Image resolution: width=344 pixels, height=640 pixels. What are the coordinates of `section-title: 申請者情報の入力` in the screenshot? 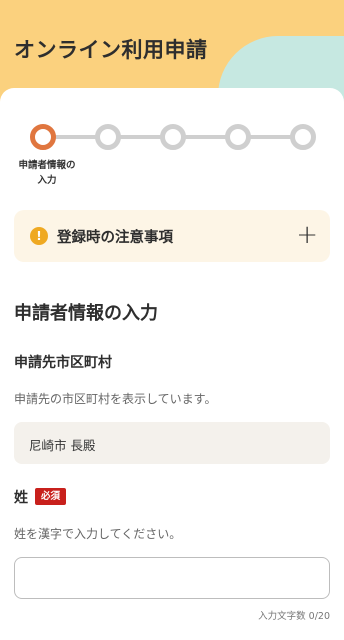 It's located at (86, 313).